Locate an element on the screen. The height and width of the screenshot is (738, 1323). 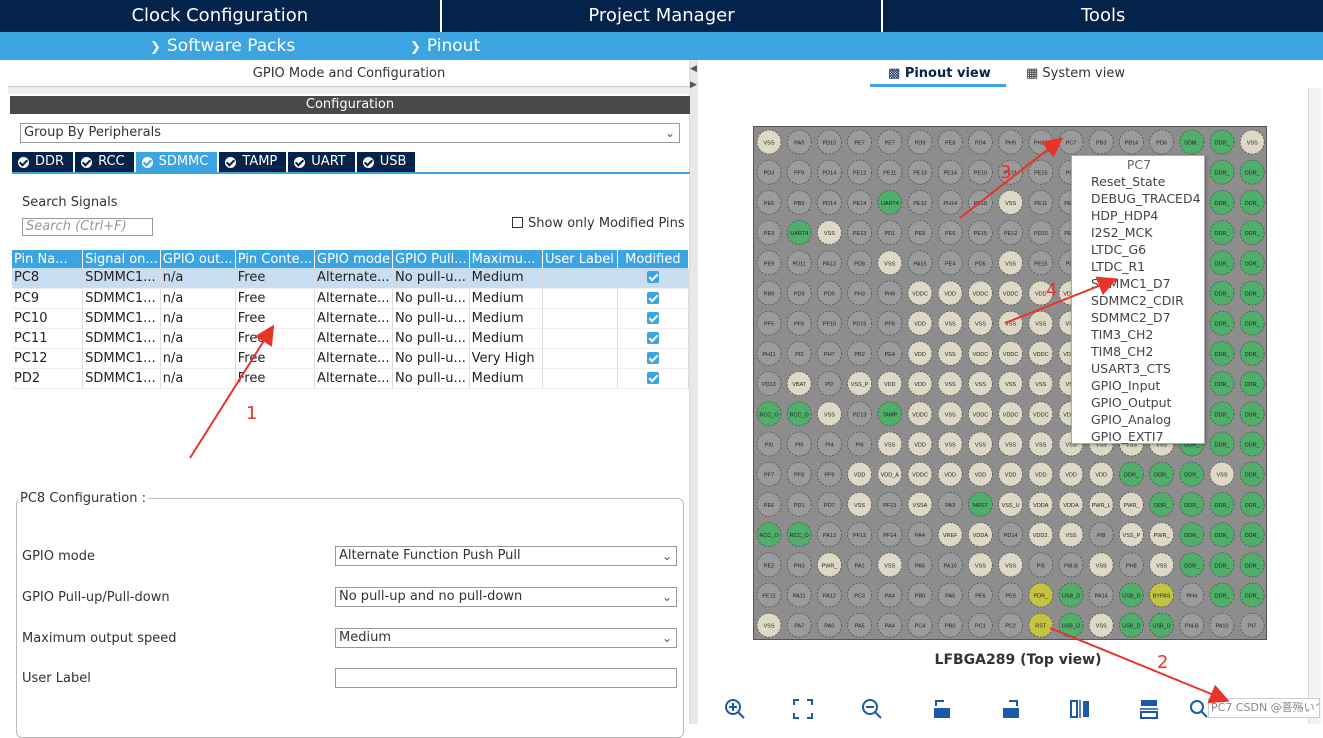
pin: PE13 is located at coordinates (859, 232).